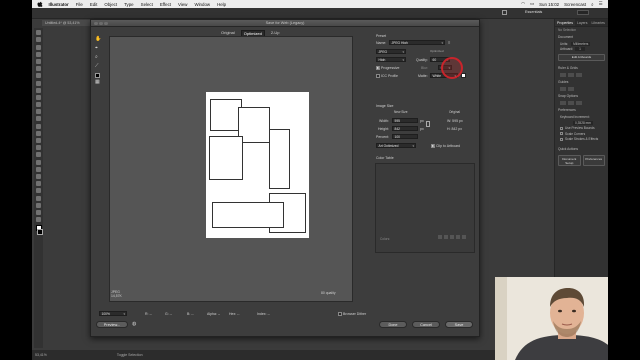  What do you see at coordinates (561, 139) in the screenshot?
I see `scale-strokes-checkbox` at bounding box center [561, 139].